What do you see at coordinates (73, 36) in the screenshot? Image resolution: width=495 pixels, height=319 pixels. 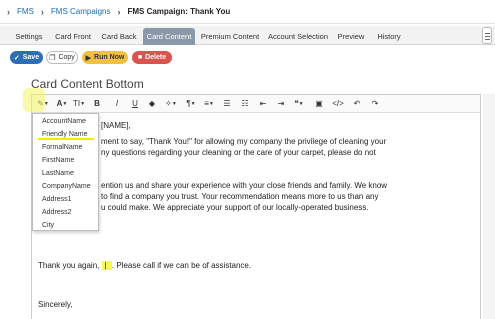 I see `tab-card-front: Card Front` at bounding box center [73, 36].